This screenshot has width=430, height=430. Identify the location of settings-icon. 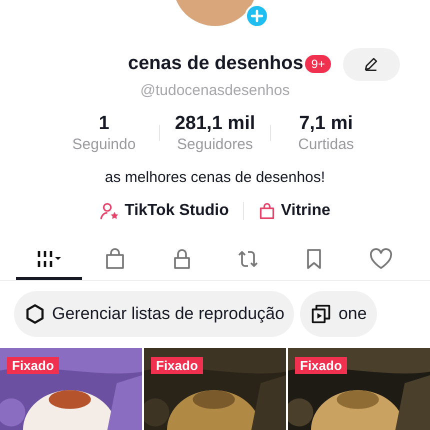
(35, 314).